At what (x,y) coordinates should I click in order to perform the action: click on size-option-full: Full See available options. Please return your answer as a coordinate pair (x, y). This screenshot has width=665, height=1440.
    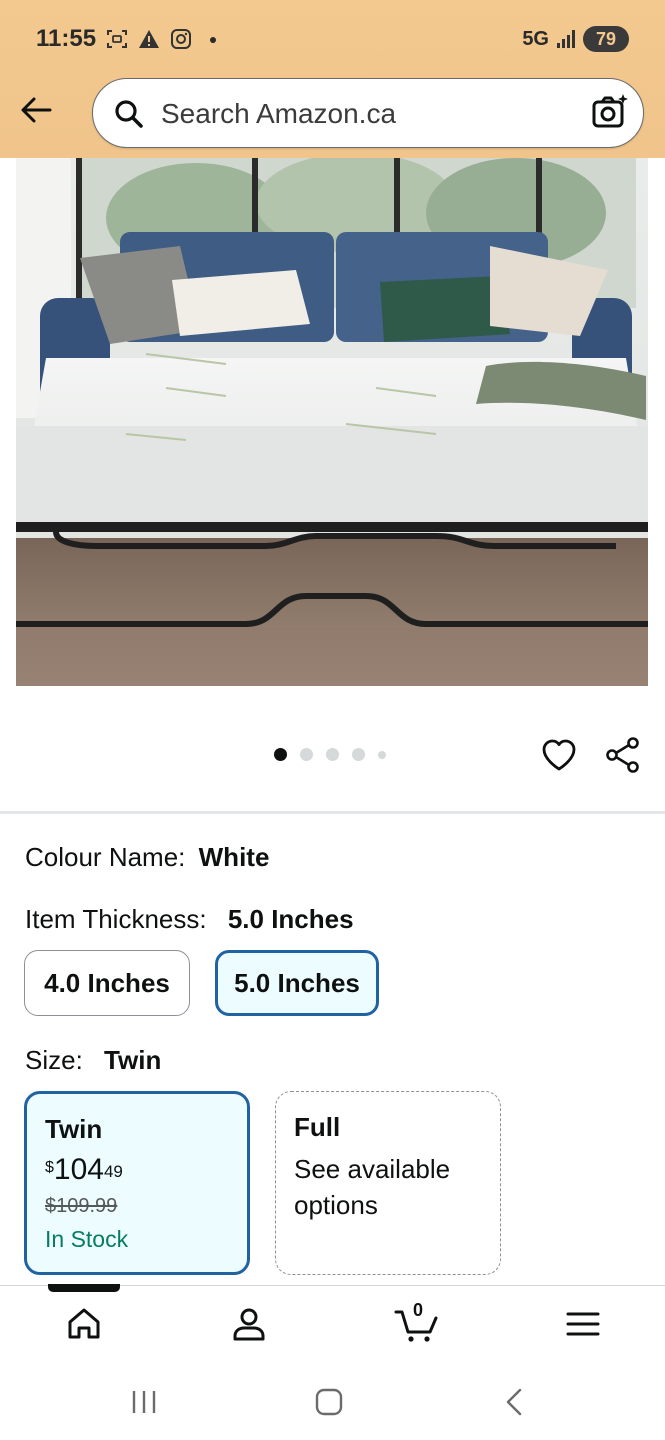
    Looking at the image, I should click on (388, 1183).